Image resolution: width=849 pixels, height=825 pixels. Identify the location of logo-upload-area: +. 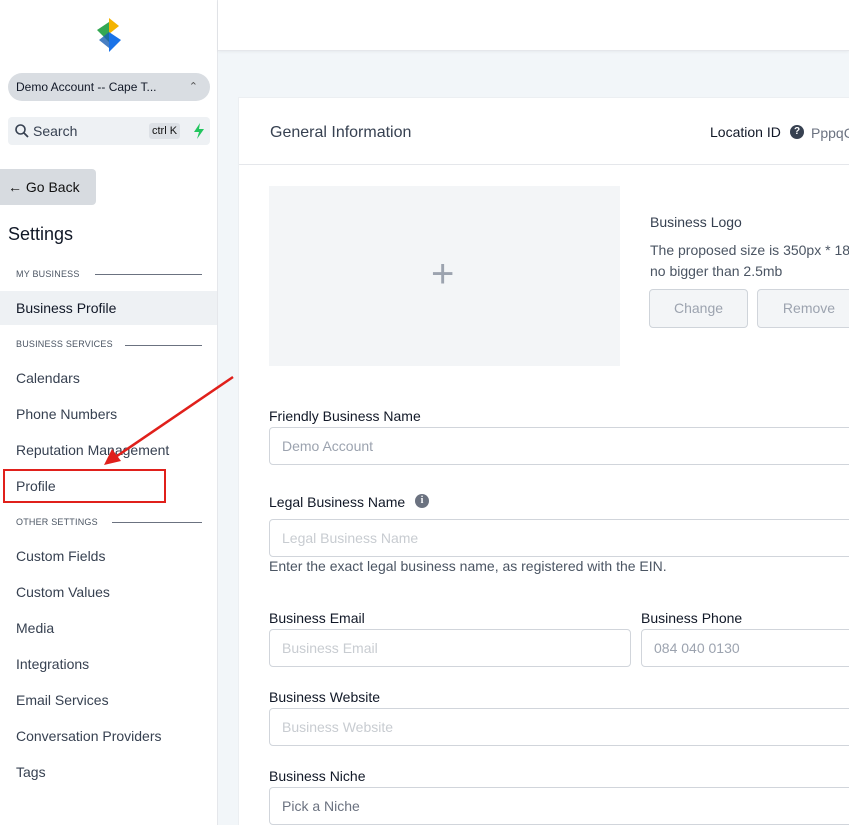
(444, 276).